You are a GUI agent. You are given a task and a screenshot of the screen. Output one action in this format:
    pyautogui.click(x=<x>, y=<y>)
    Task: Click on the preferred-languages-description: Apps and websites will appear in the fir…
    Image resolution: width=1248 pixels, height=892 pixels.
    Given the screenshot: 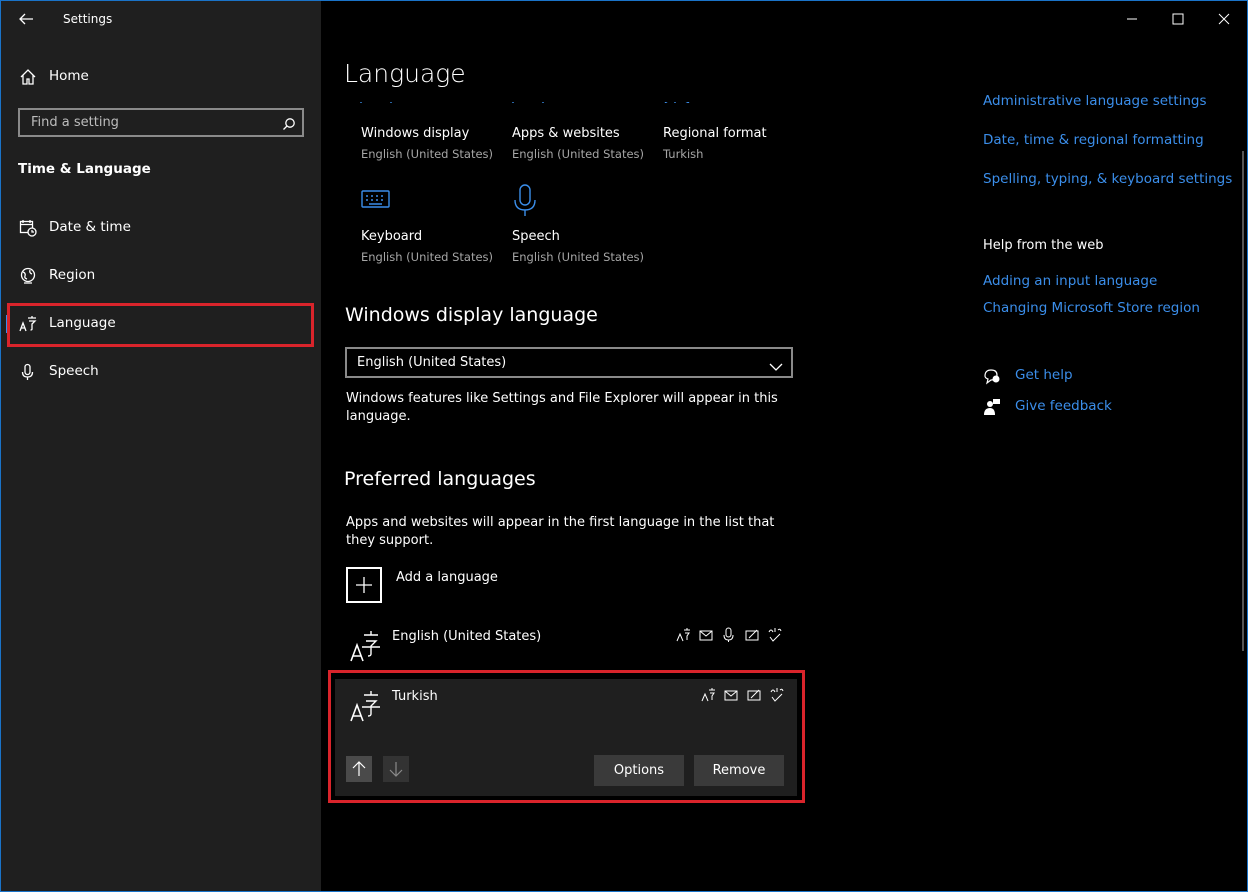 What is the action you would take?
    pyautogui.click(x=560, y=531)
    